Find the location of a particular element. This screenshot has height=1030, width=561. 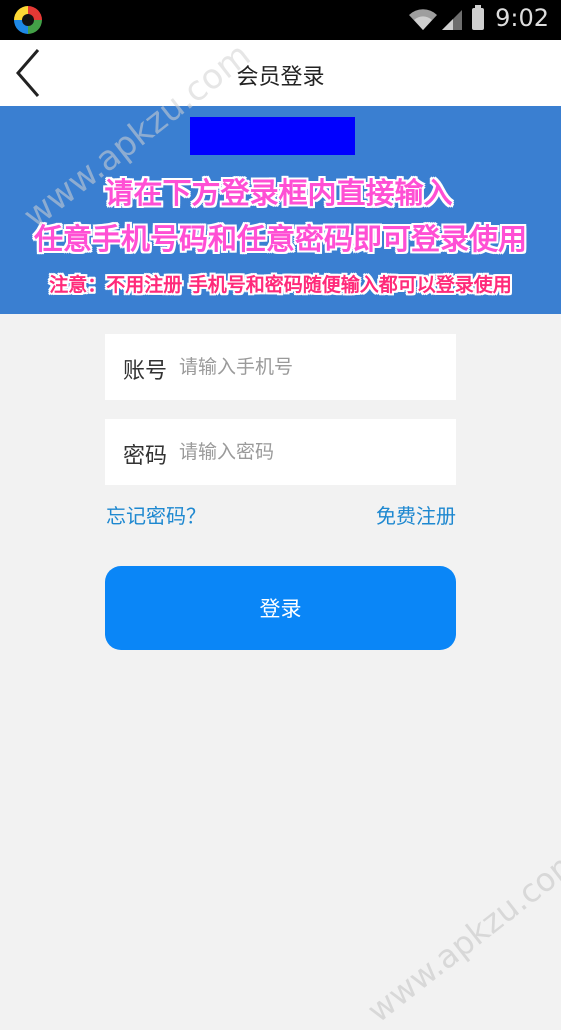

register-link: 免费注册 is located at coordinates (416, 514).